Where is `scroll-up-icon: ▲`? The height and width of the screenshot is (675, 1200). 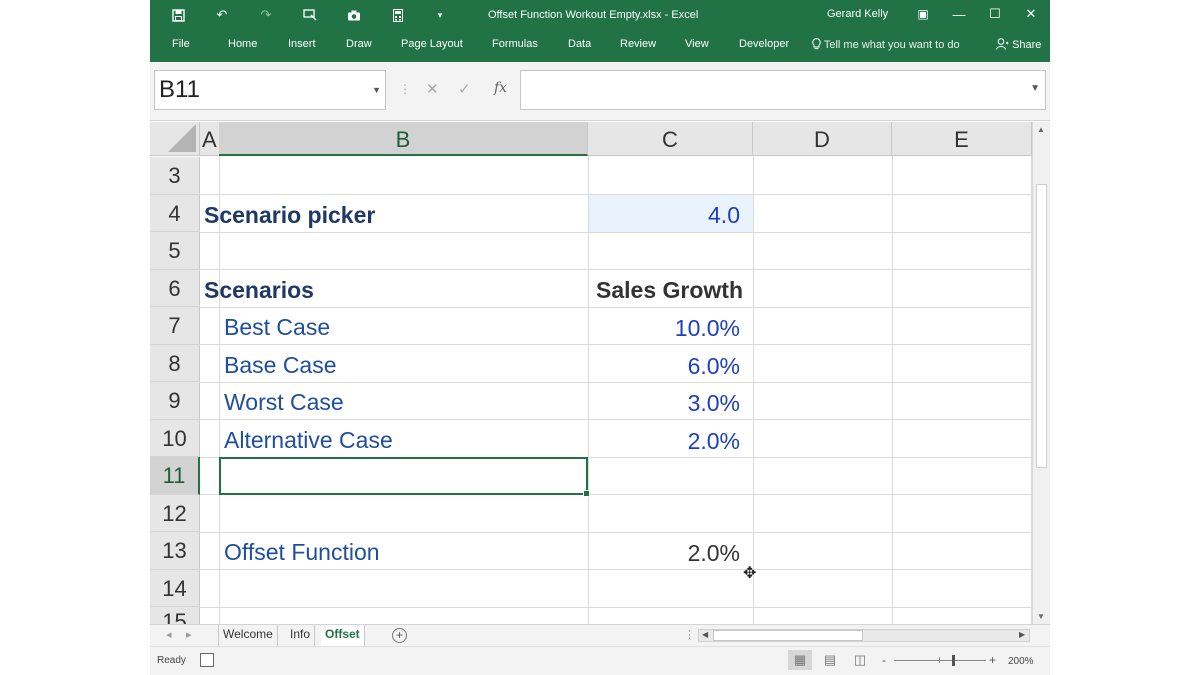 scroll-up-icon: ▲ is located at coordinates (1041, 129).